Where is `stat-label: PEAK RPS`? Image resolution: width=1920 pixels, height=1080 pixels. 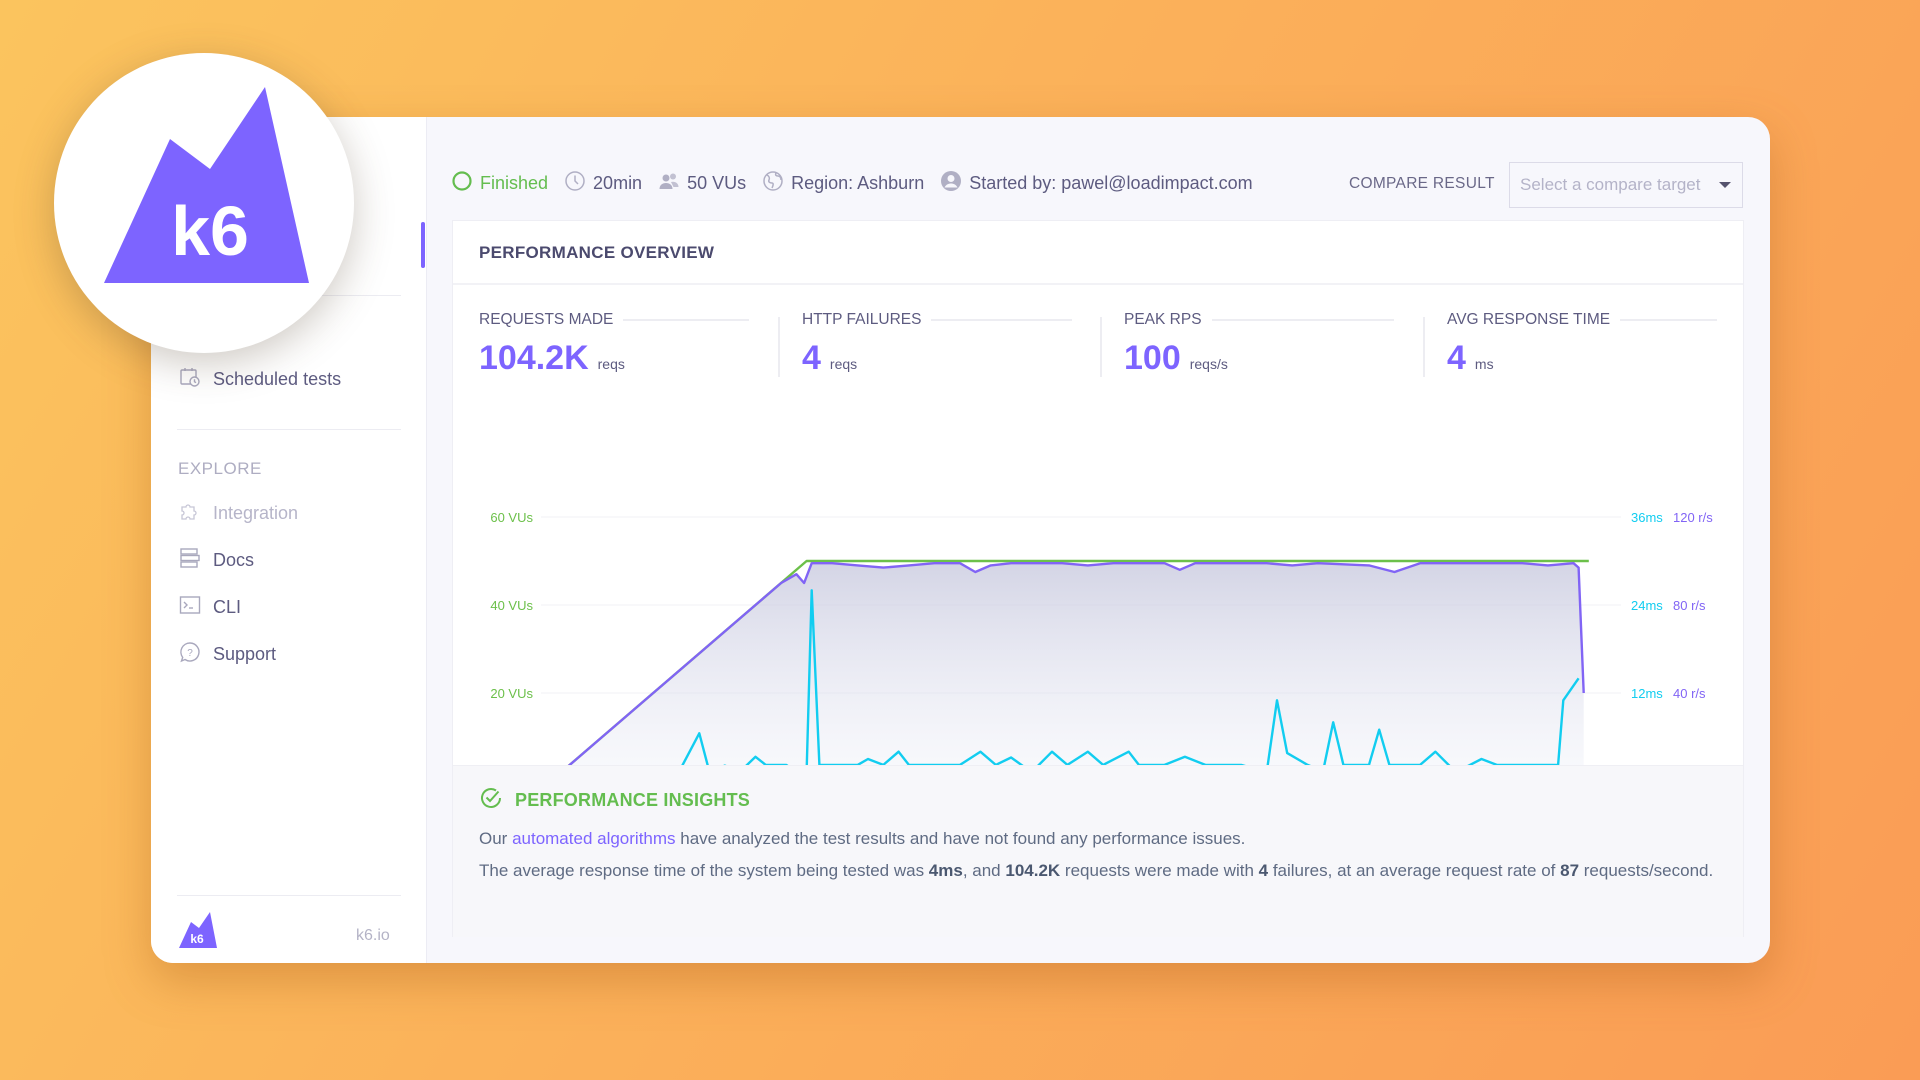 stat-label: PEAK RPS is located at coordinates (1163, 319).